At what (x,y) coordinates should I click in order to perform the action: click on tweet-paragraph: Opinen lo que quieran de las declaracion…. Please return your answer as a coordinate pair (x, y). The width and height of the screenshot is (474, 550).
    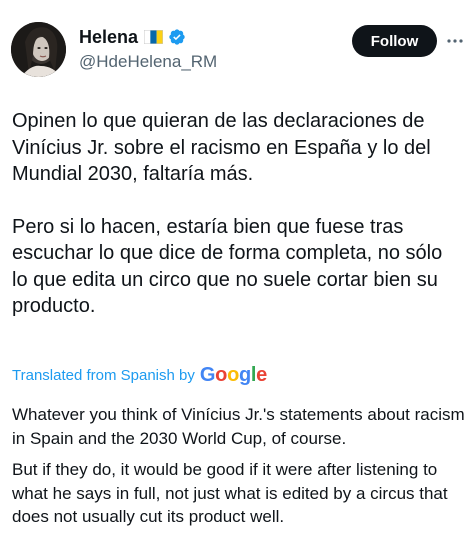
    Looking at the image, I should click on (221, 147).